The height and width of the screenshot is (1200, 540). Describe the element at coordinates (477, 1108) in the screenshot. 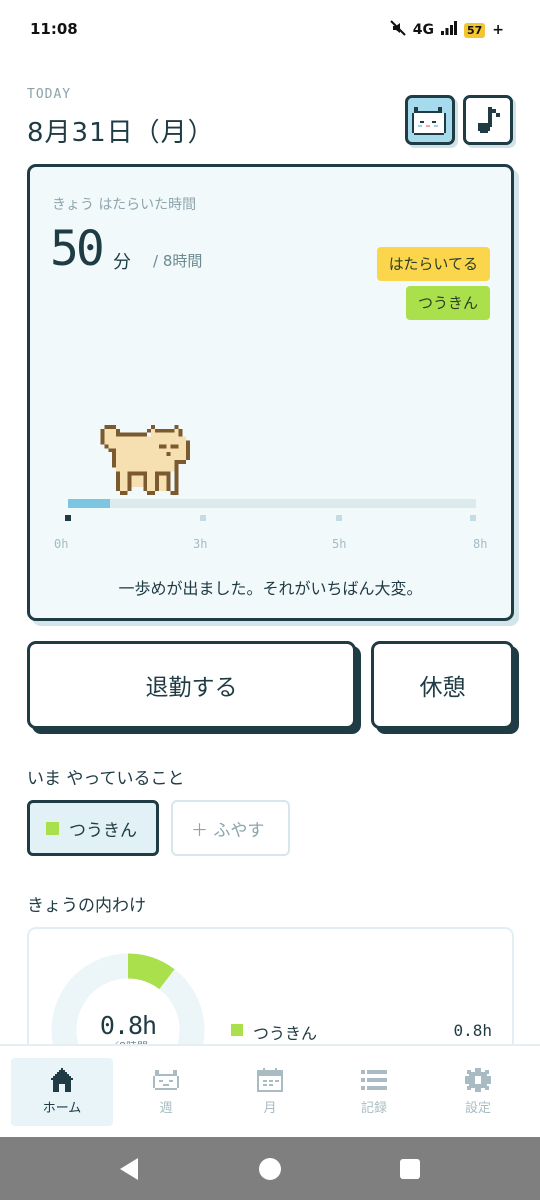

I see `nav-settings-label: 設定` at that location.